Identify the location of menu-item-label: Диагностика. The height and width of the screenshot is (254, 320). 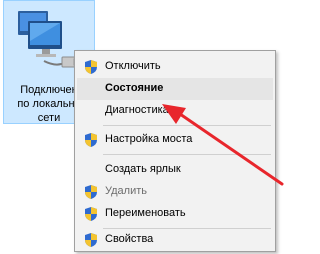
(137, 110).